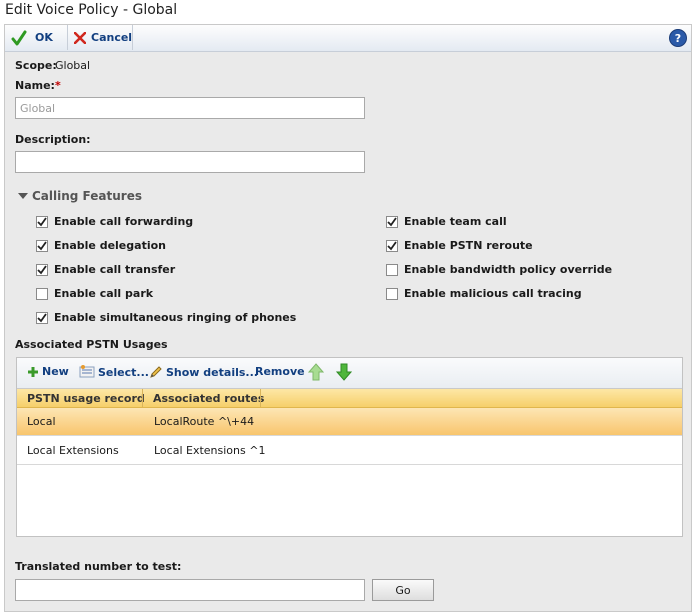 This screenshot has width=698, height=612. I want to click on new-button: New, so click(48, 371).